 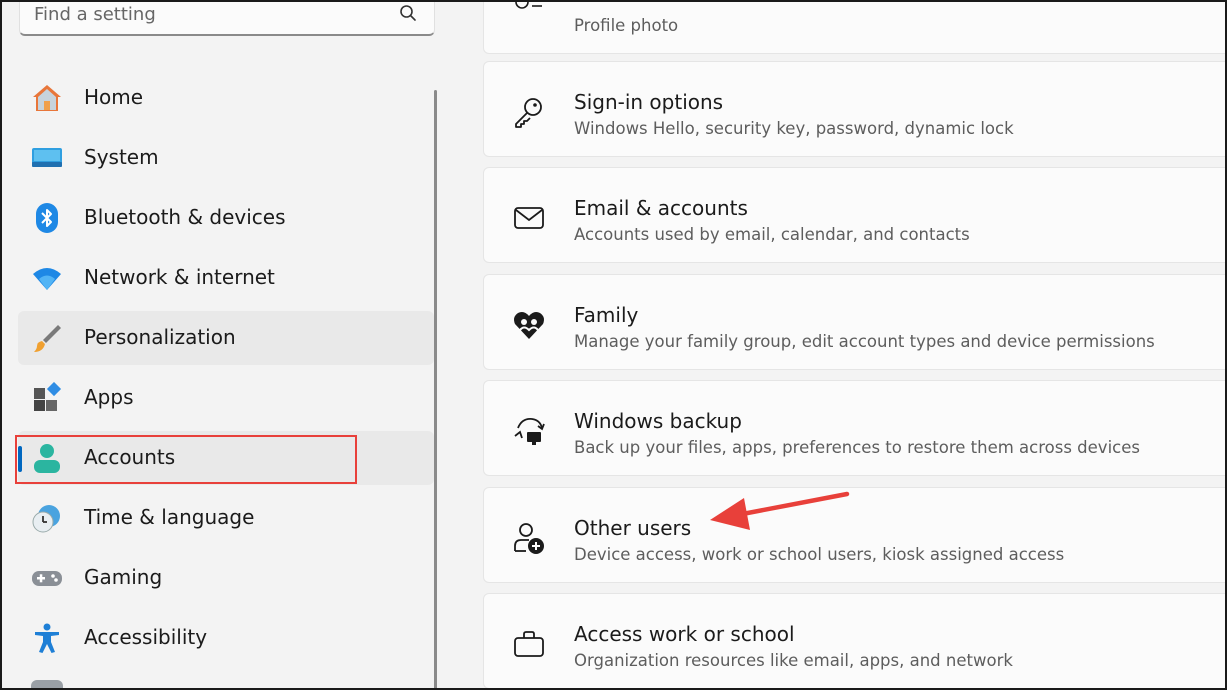 I want to click on add-user-icon, so click(x=529, y=538).